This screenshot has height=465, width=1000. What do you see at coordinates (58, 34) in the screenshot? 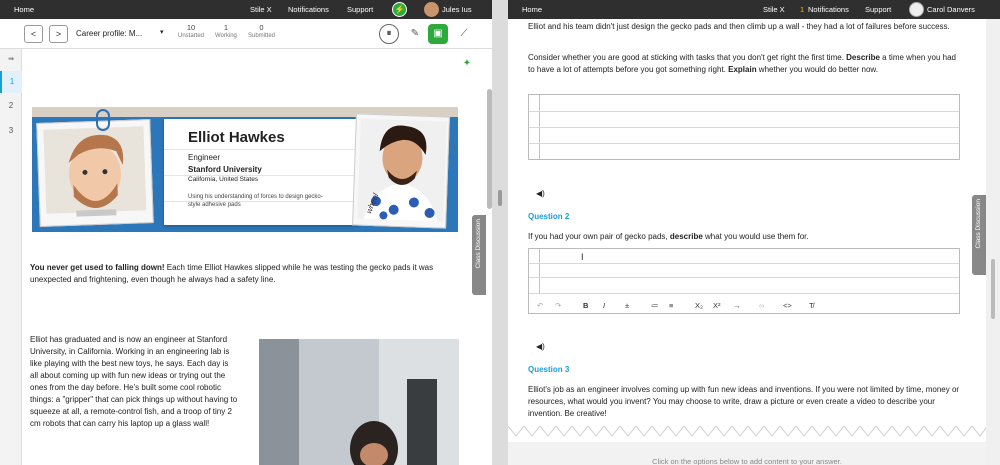
I see `next-button: >` at bounding box center [58, 34].